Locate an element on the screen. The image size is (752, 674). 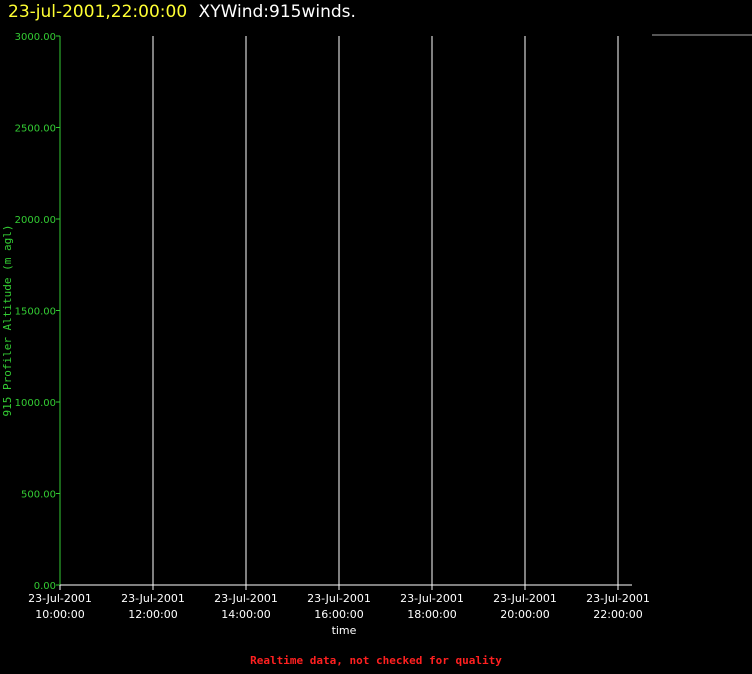
x-tick-time: 10:00:00 is located at coordinates (59, 614).